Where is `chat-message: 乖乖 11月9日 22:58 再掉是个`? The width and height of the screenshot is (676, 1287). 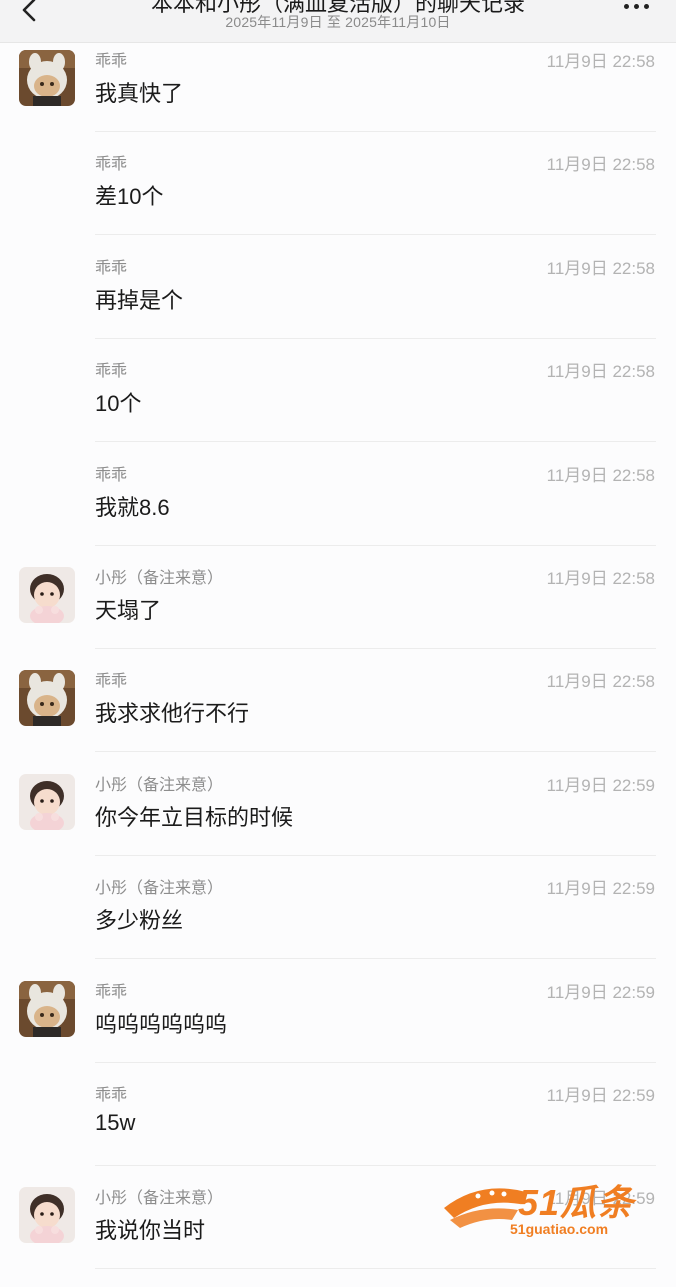
chat-message: 乖乖 11月9日 22:58 再掉是个 is located at coordinates (338, 304).